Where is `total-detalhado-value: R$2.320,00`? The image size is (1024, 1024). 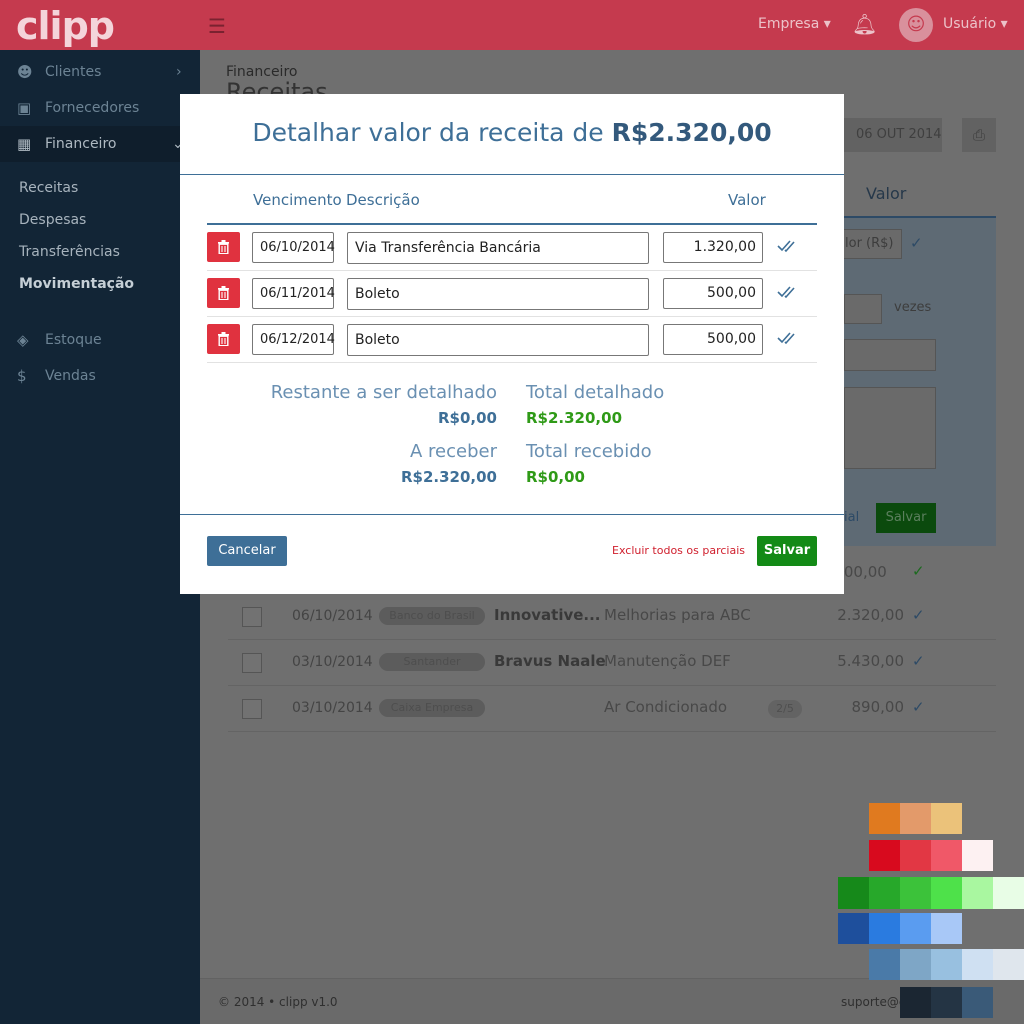
total-detalhado-value: R$2.320,00 is located at coordinates (574, 418).